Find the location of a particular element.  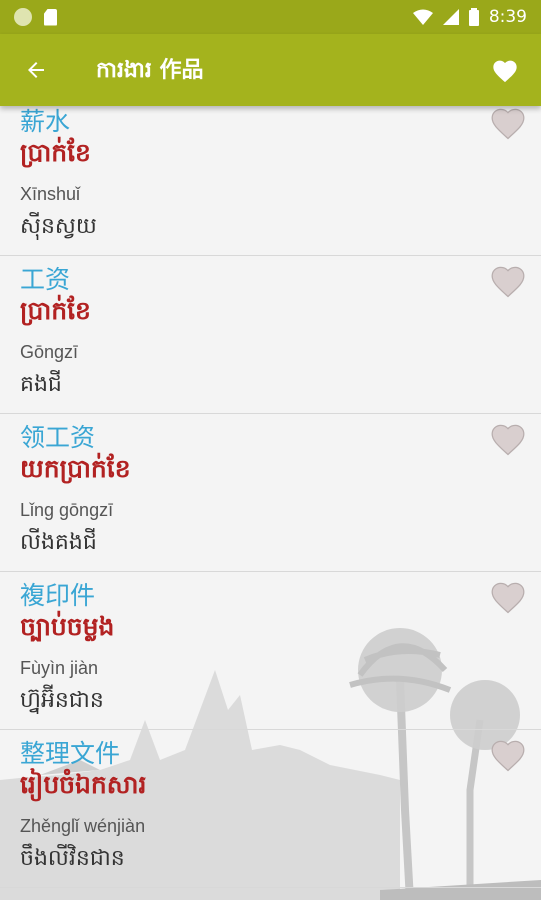

favorites-button is located at coordinates (505, 70).